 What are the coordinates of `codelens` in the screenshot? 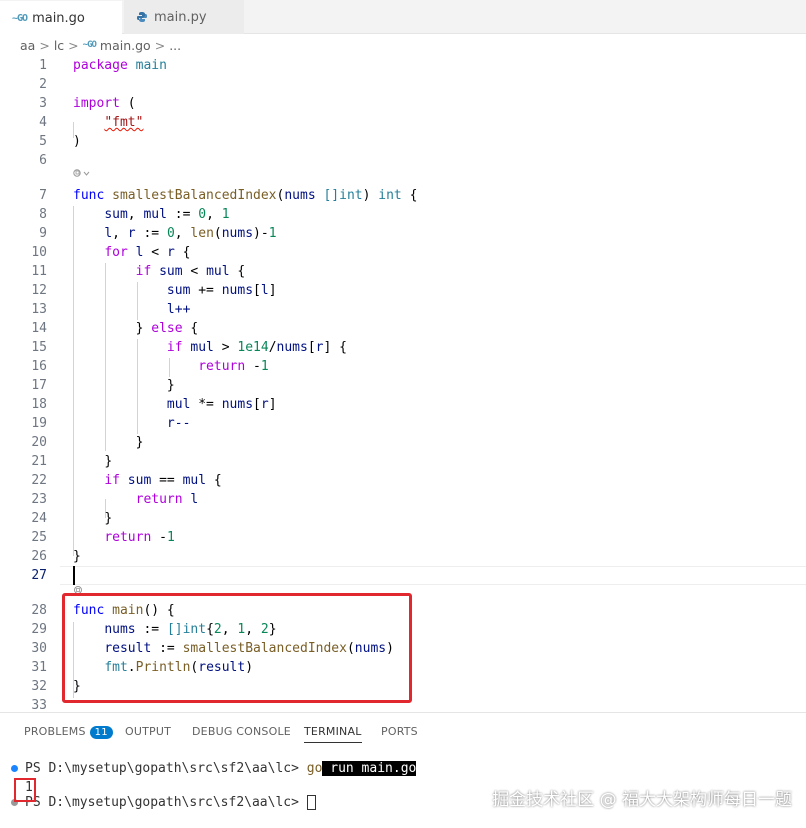 It's located at (403, 176).